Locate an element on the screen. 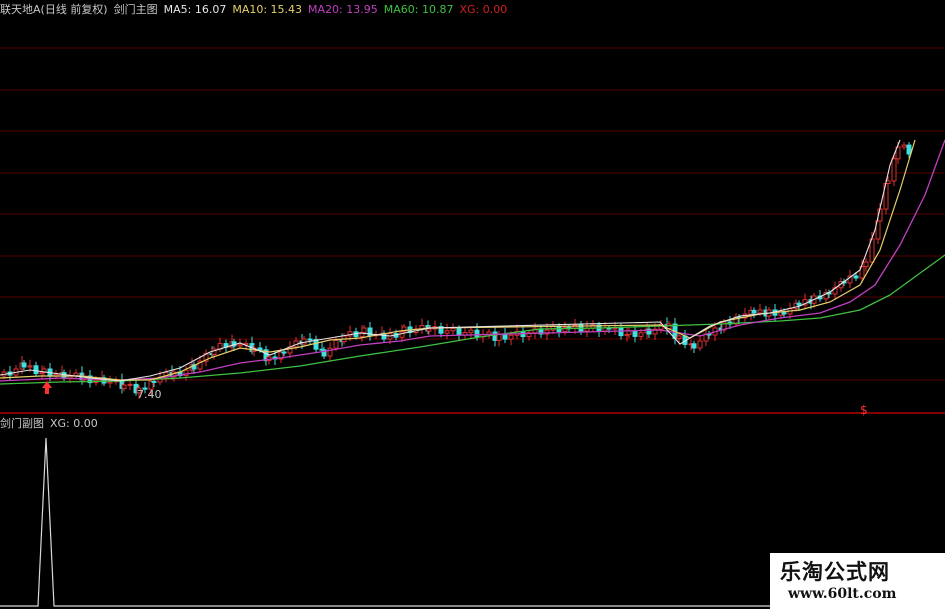 This screenshot has width=945, height=609. low-price-label: 7.40 is located at coordinates (149, 394).